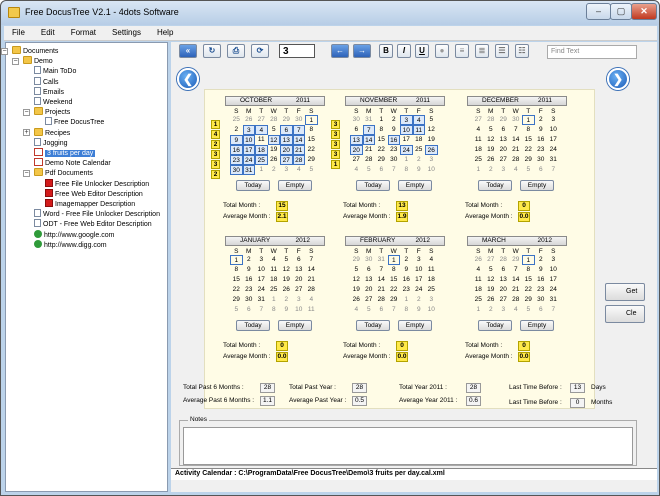 The height and width of the screenshot is (496, 660). What do you see at coordinates (311, 300) in the screenshot?
I see `day-cell-other: 4` at bounding box center [311, 300].